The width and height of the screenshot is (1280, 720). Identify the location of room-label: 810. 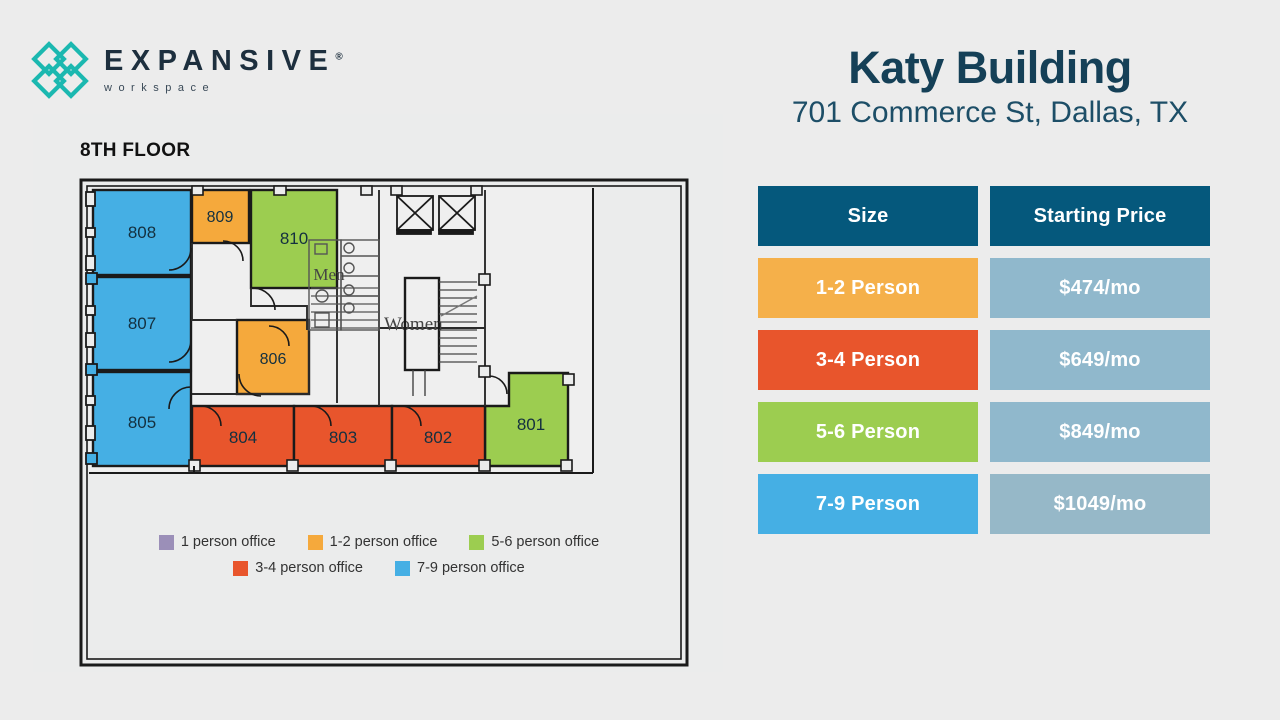
(294, 238).